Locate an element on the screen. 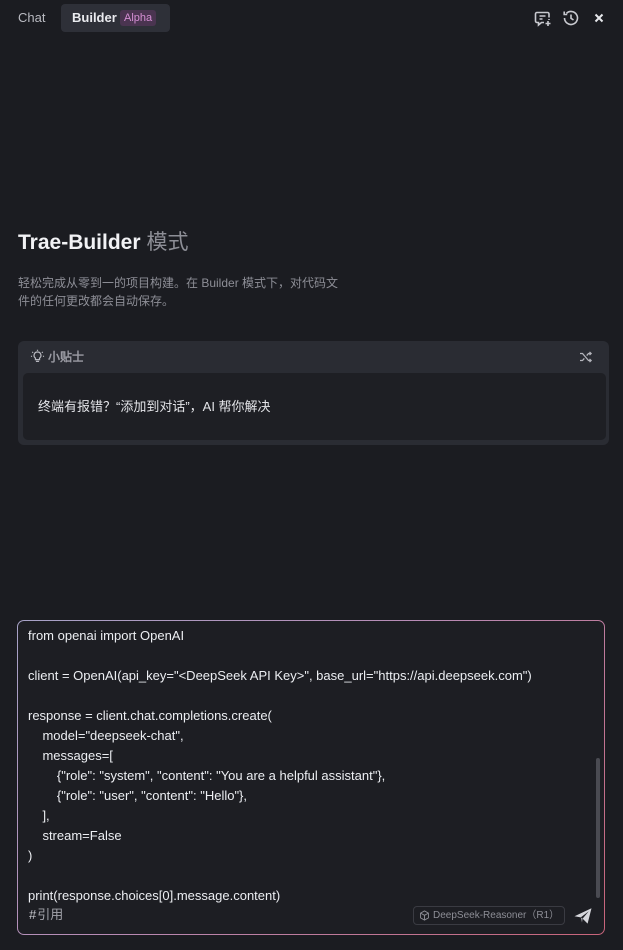 The width and height of the screenshot is (623, 950). top-bar: Chat Builder Alpha is located at coordinates (311, 18).